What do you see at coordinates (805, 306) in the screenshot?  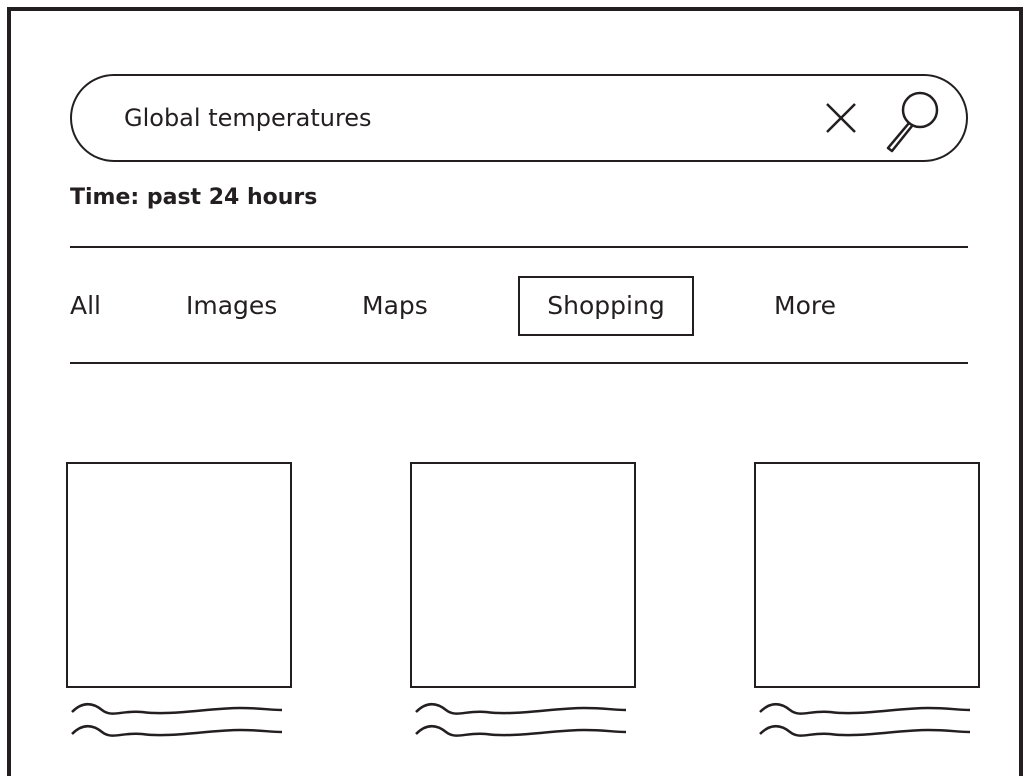 I see `tab-more: More` at bounding box center [805, 306].